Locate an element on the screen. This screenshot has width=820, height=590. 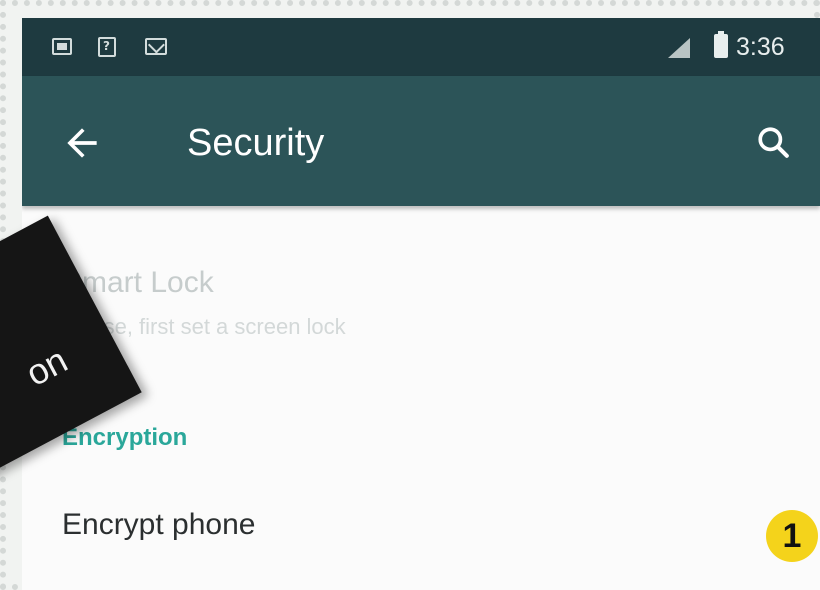
signal-icon is located at coordinates (679, 48).